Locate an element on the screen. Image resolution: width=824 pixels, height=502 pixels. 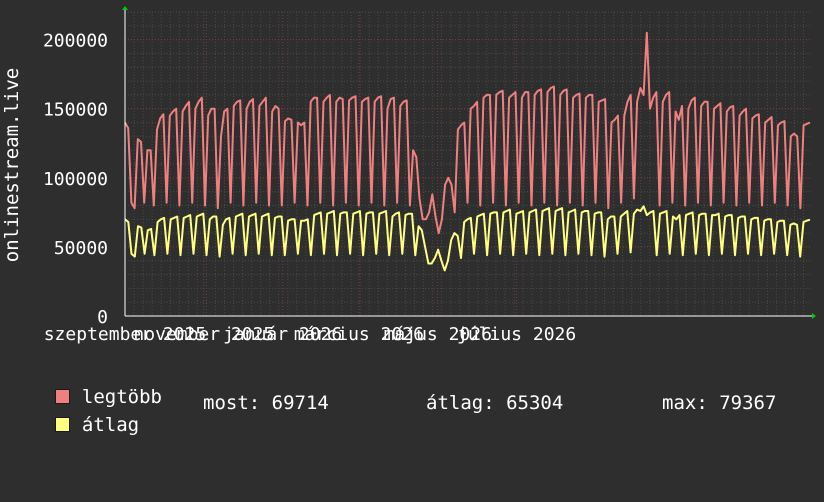
x-tick-label: július 2026 is located at coordinates (516, 334).